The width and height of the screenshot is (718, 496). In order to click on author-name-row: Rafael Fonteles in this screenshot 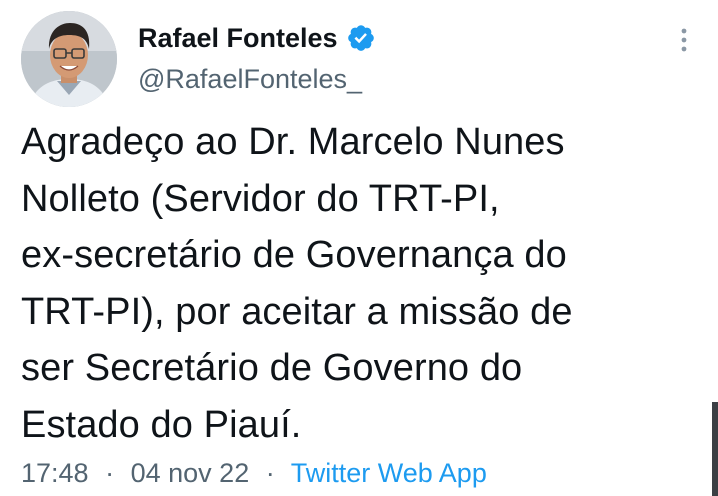, I will do `click(257, 38)`.